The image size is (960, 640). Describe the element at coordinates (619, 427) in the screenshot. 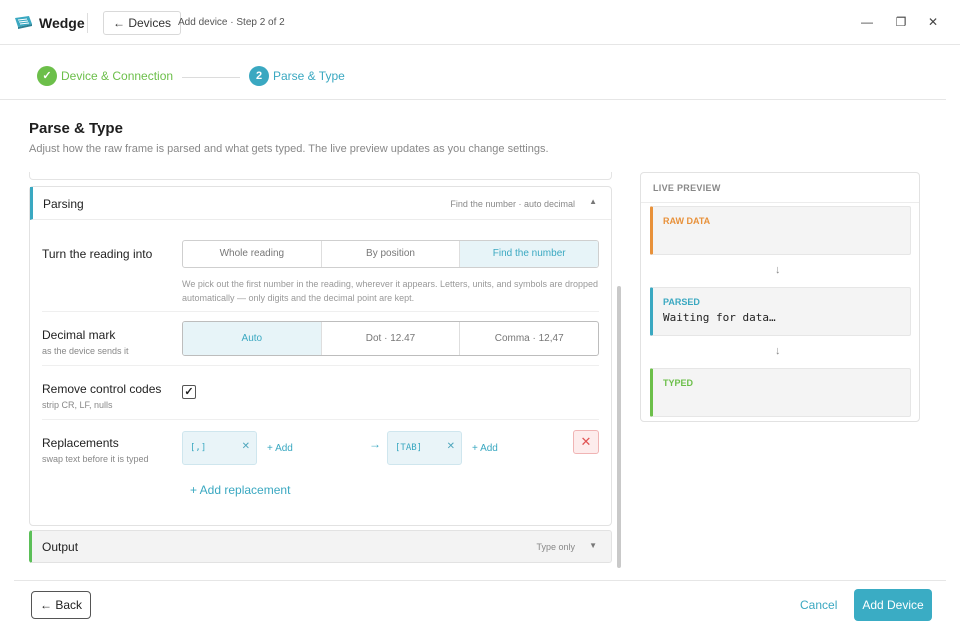

I see `scrollbar-thumb` at that location.